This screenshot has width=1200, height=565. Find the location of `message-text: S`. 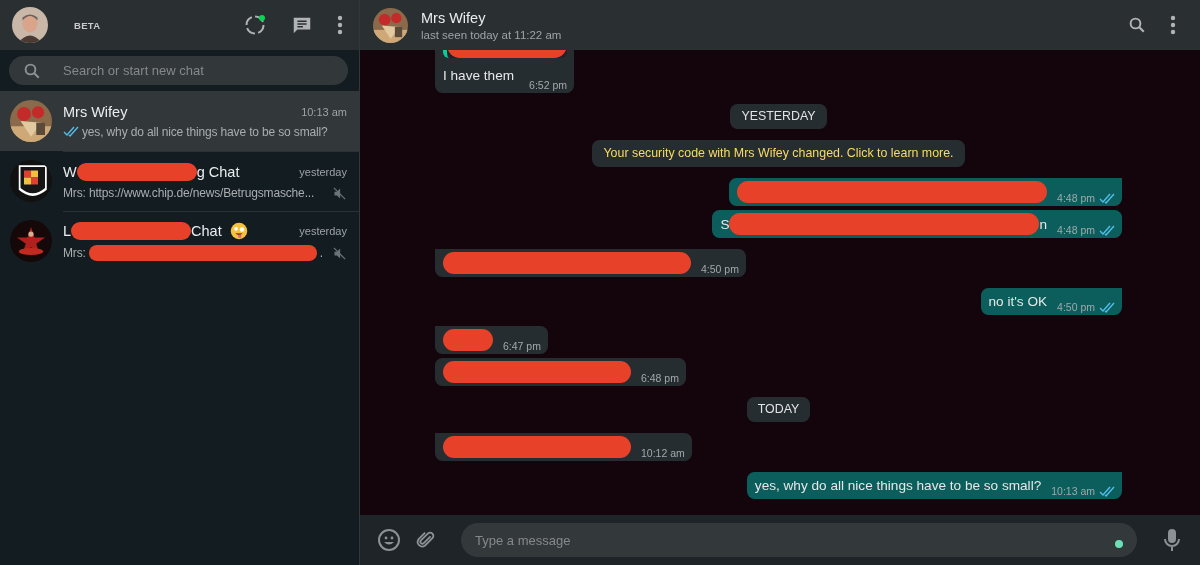

message-text: S is located at coordinates (725, 224).